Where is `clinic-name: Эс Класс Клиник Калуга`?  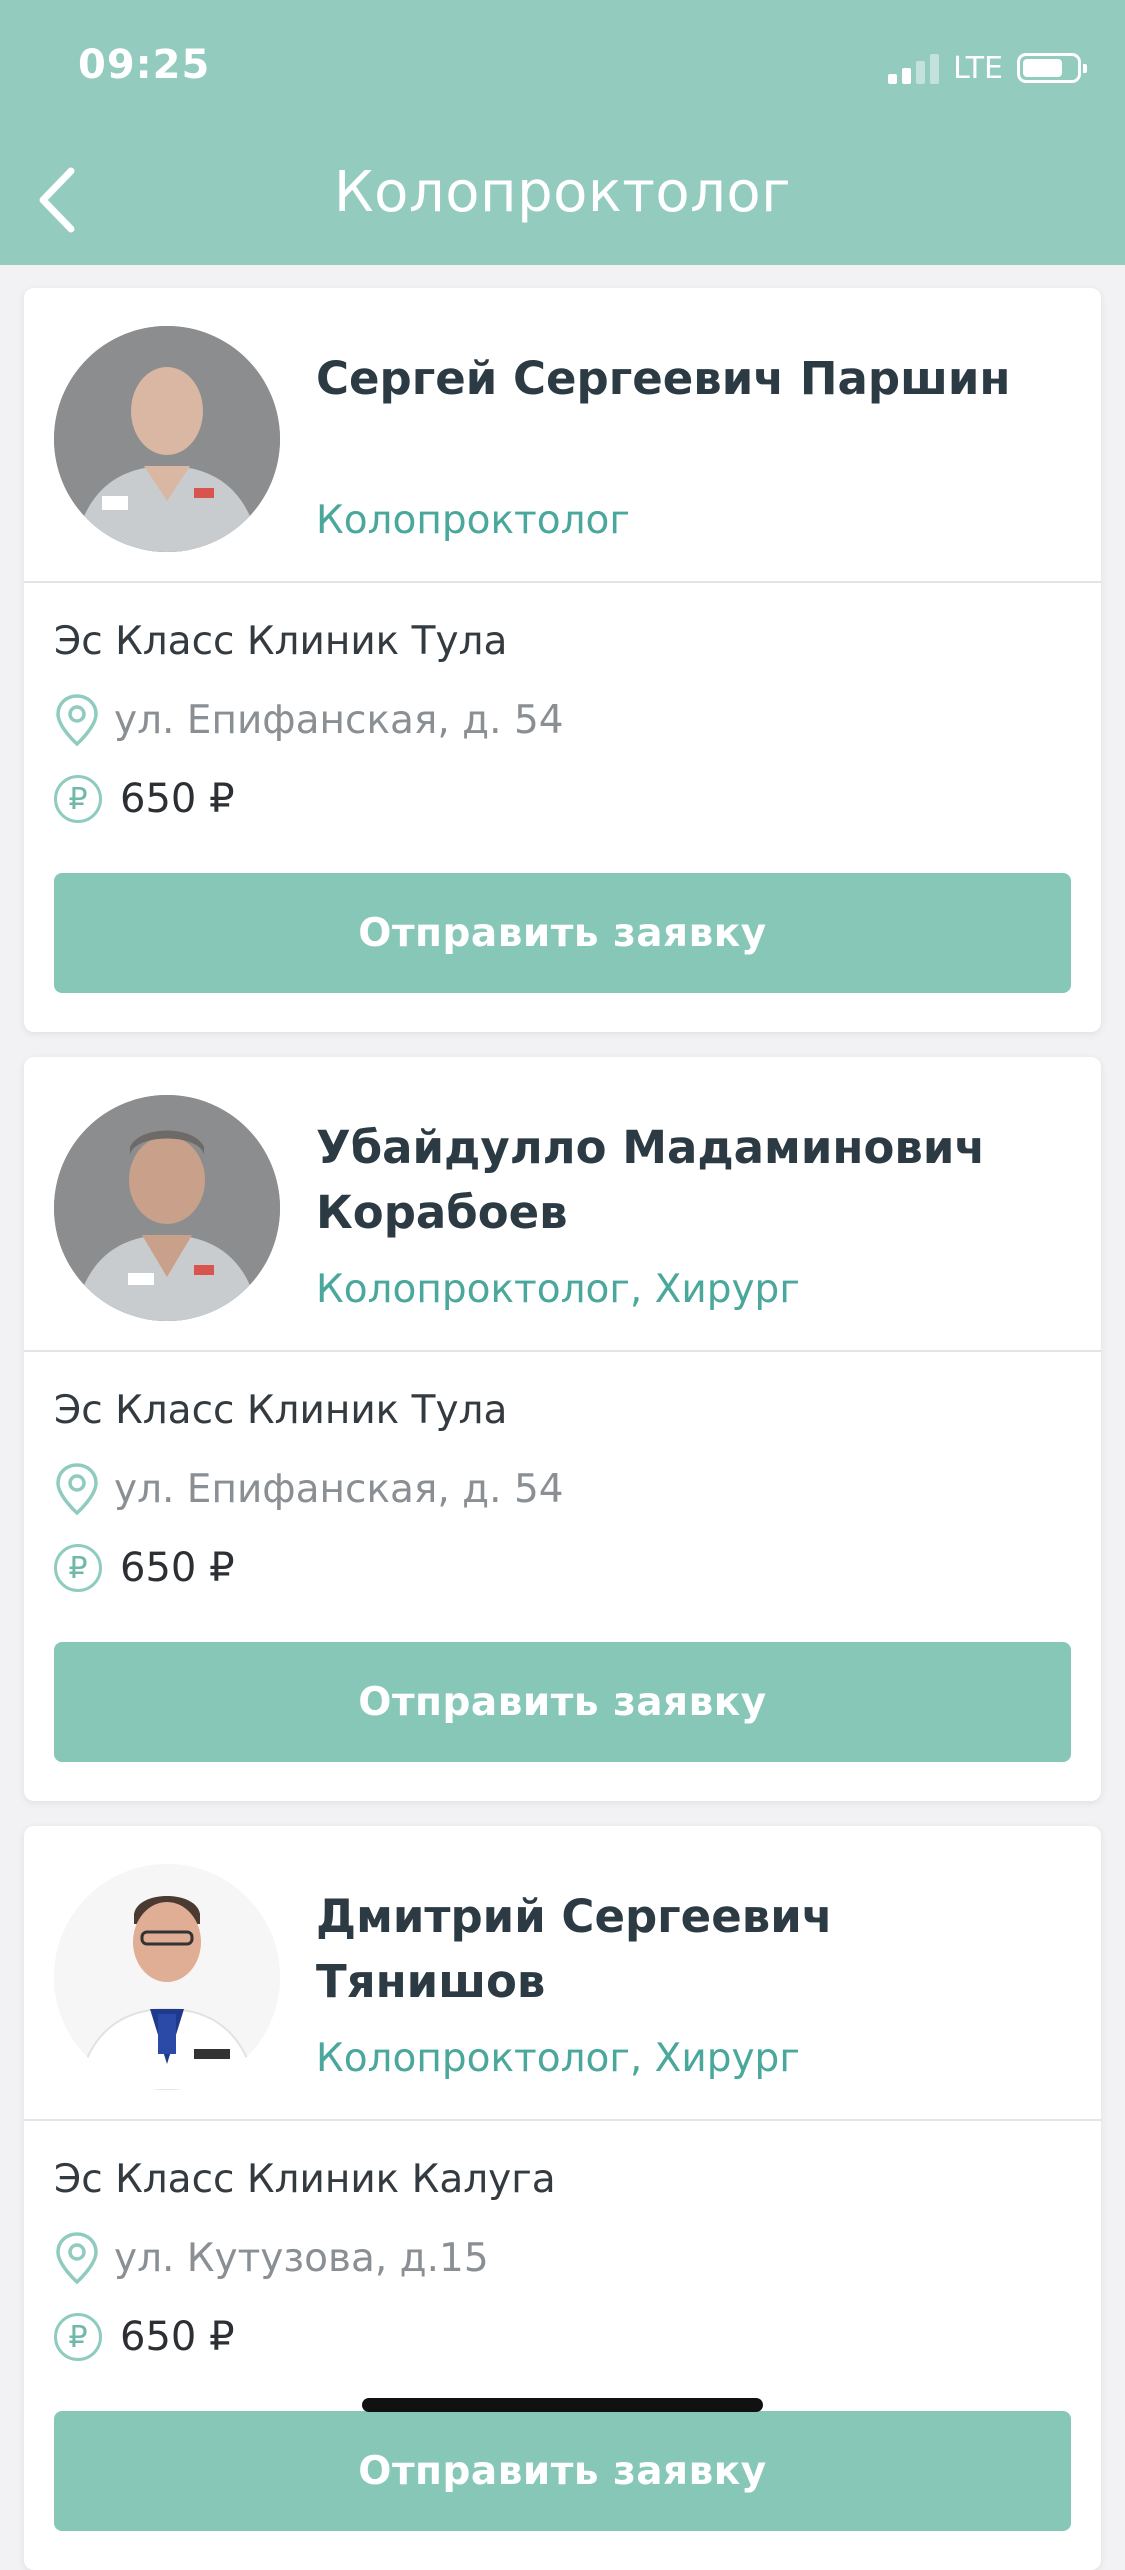
clinic-name: Эс Класс Клиник Калуга is located at coordinates (305, 2179).